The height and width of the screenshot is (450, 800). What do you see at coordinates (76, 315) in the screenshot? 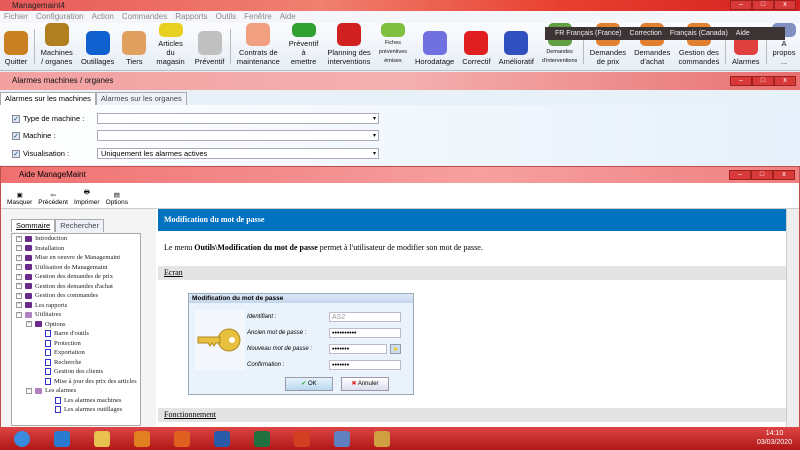
I see `tree-item: - Utilitaires` at bounding box center [76, 315].